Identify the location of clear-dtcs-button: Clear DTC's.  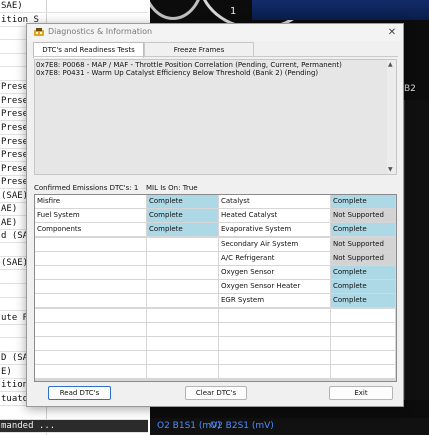
(216, 393).